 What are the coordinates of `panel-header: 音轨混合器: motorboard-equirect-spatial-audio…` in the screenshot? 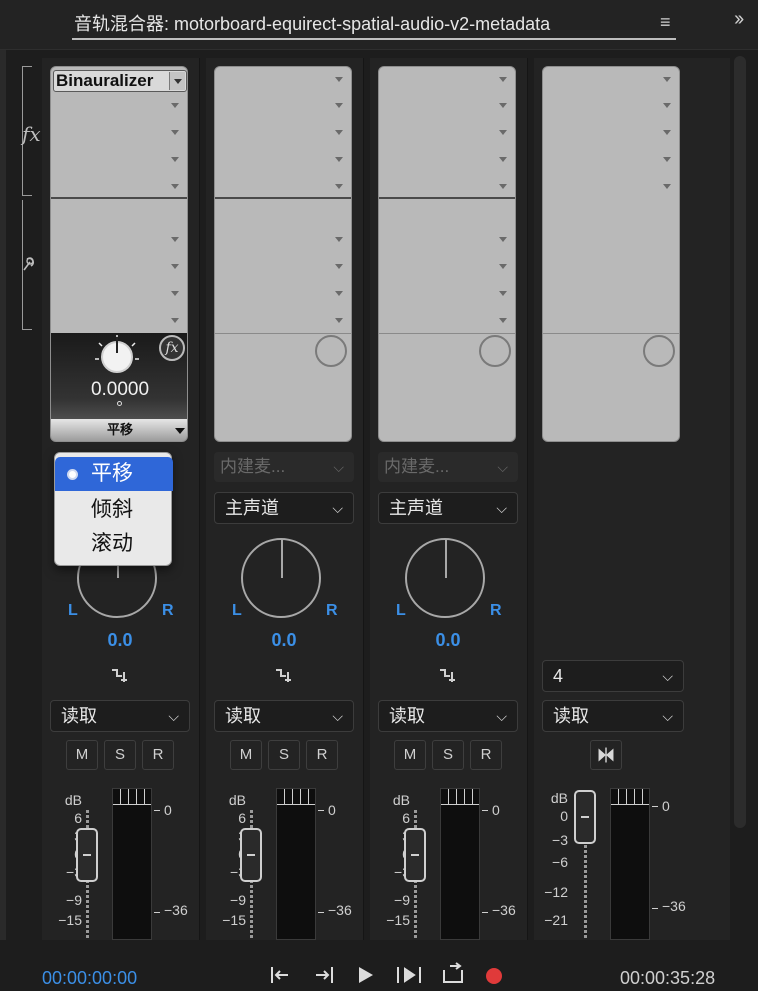 It's located at (379, 25).